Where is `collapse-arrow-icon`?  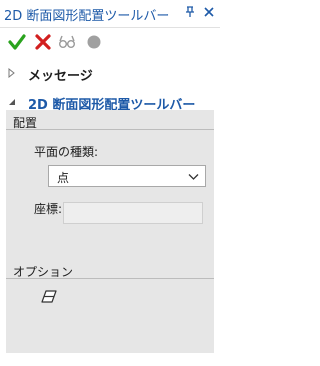
collapse-arrow-icon is located at coordinates (12, 102).